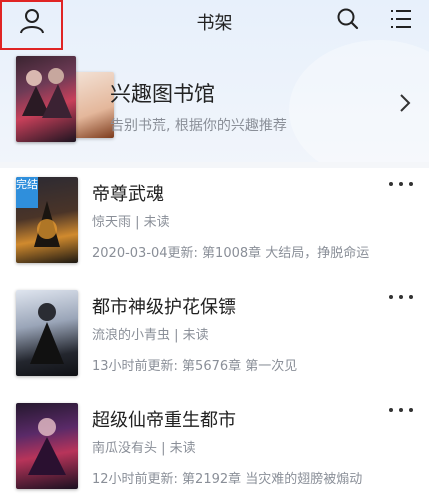 Image resolution: width=429 pixels, height=503 pixels. What do you see at coordinates (47, 220) in the screenshot?
I see `book-cover-image: 完结` at bounding box center [47, 220].